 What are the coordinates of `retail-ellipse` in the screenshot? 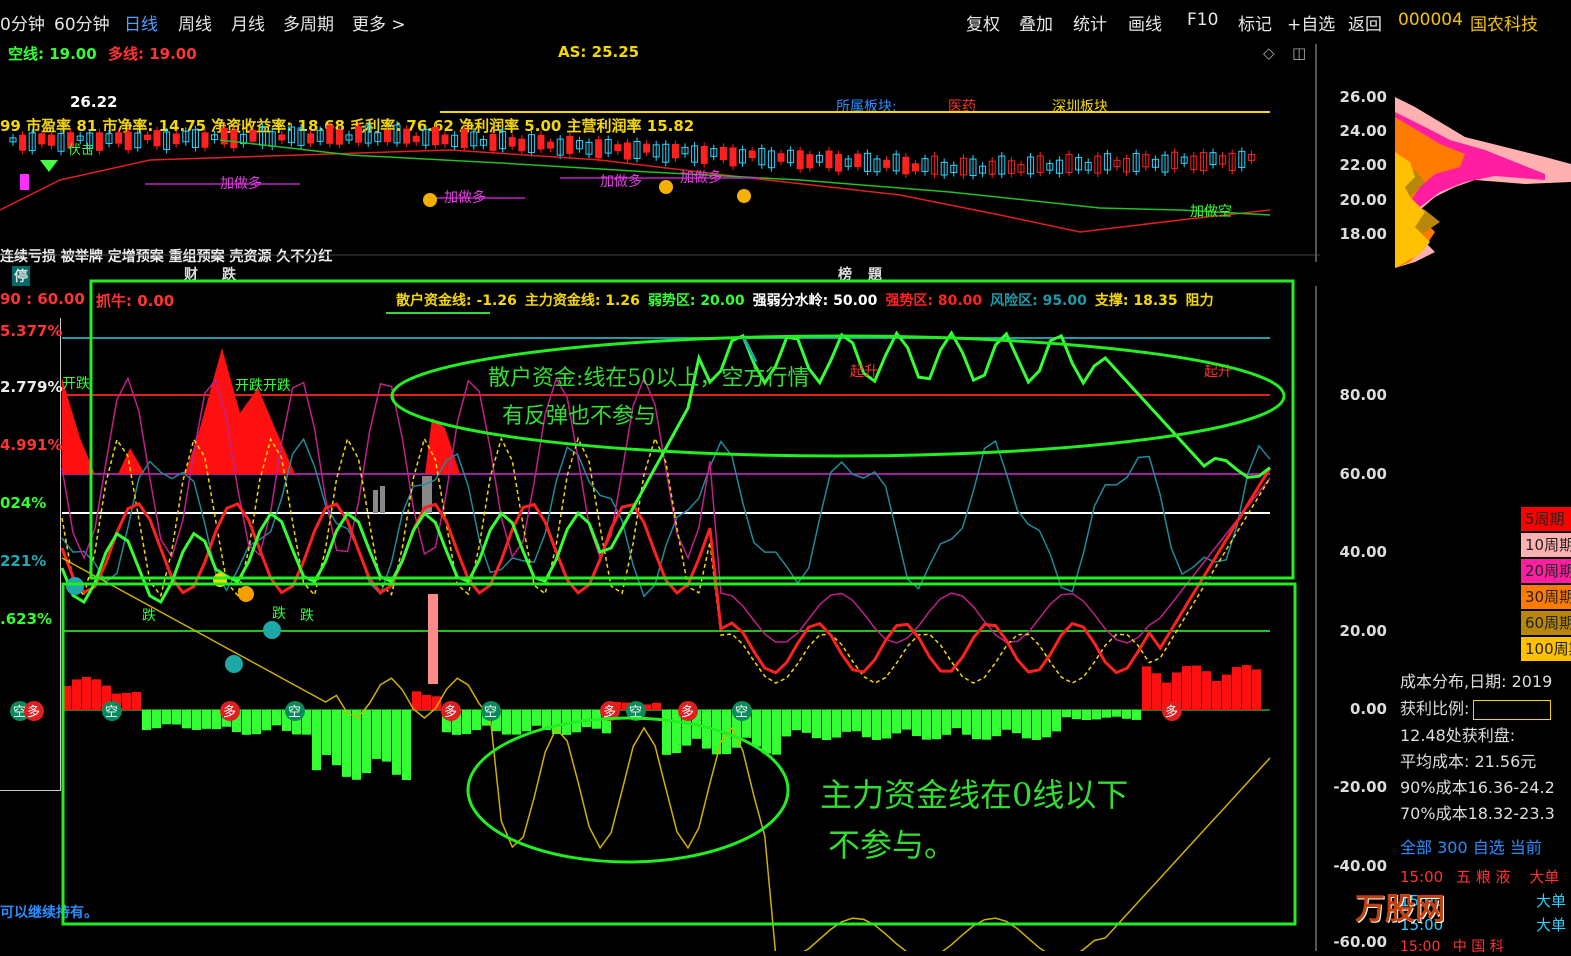 It's located at (838, 396).